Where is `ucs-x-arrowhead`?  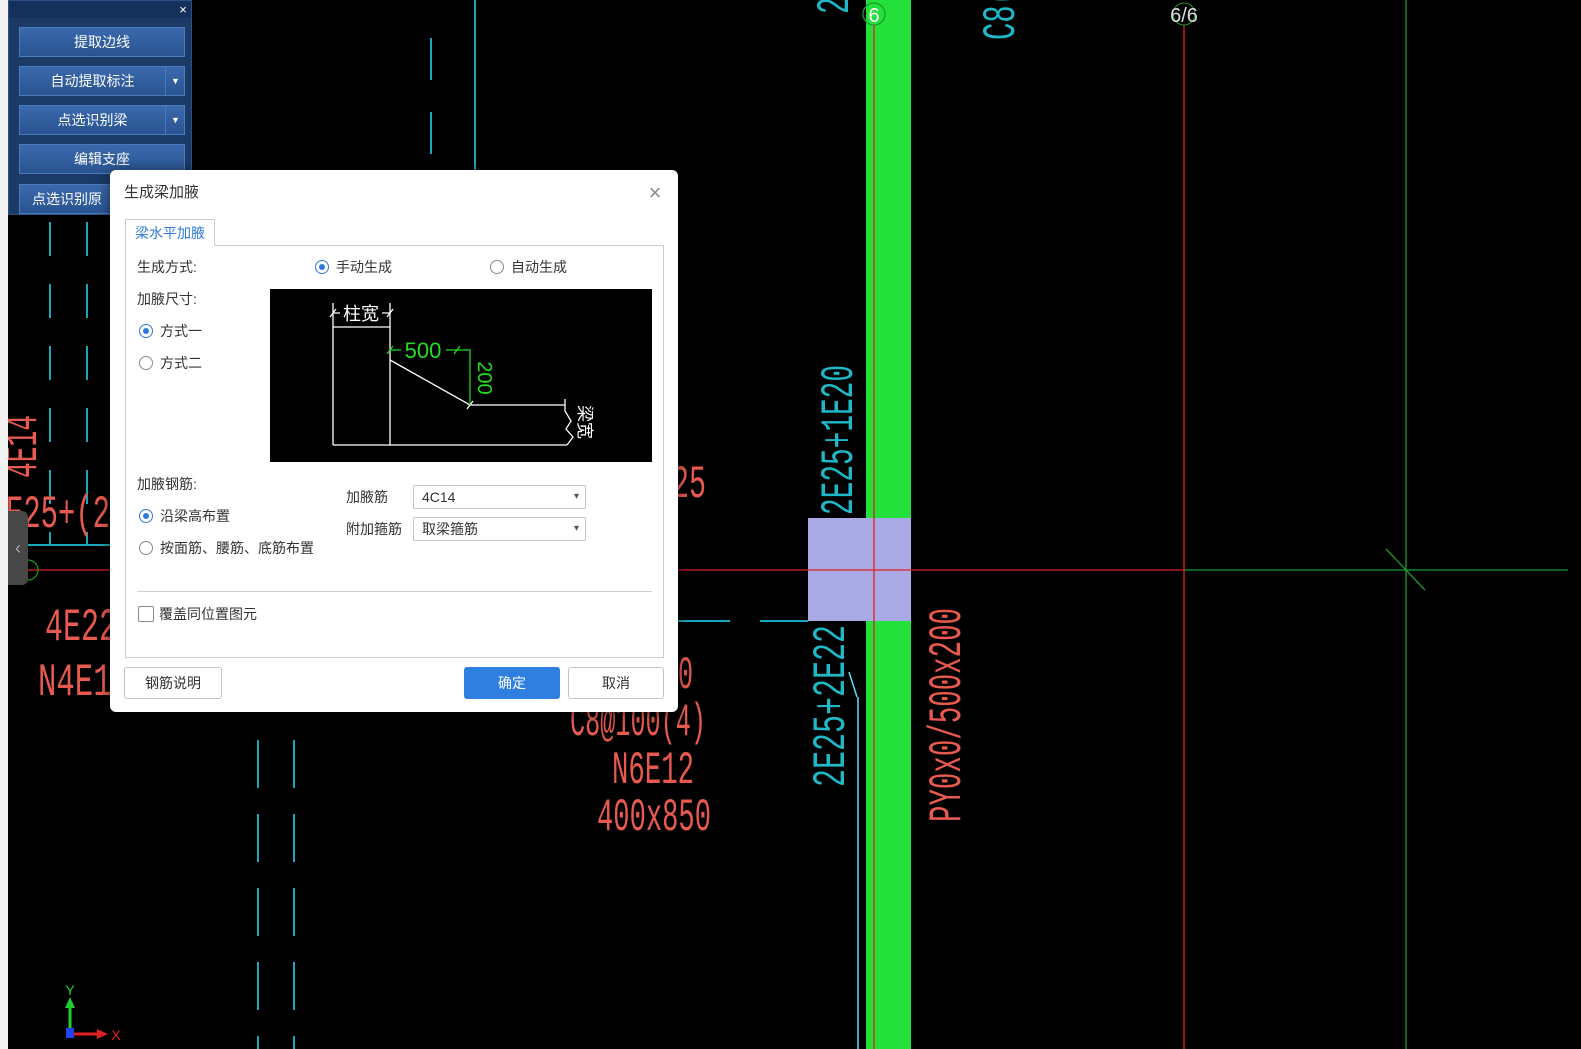 ucs-x-arrowhead is located at coordinates (102, 1034).